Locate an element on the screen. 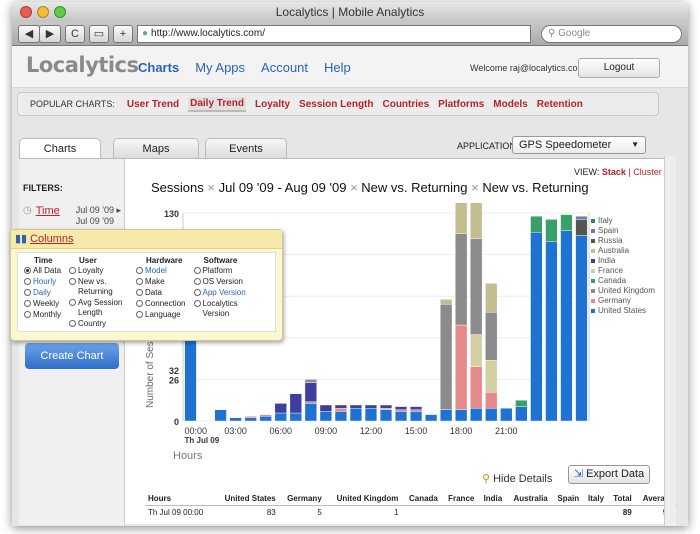 This screenshot has height=534, width=700. columns-popup-title: Columns is located at coordinates (51, 239).